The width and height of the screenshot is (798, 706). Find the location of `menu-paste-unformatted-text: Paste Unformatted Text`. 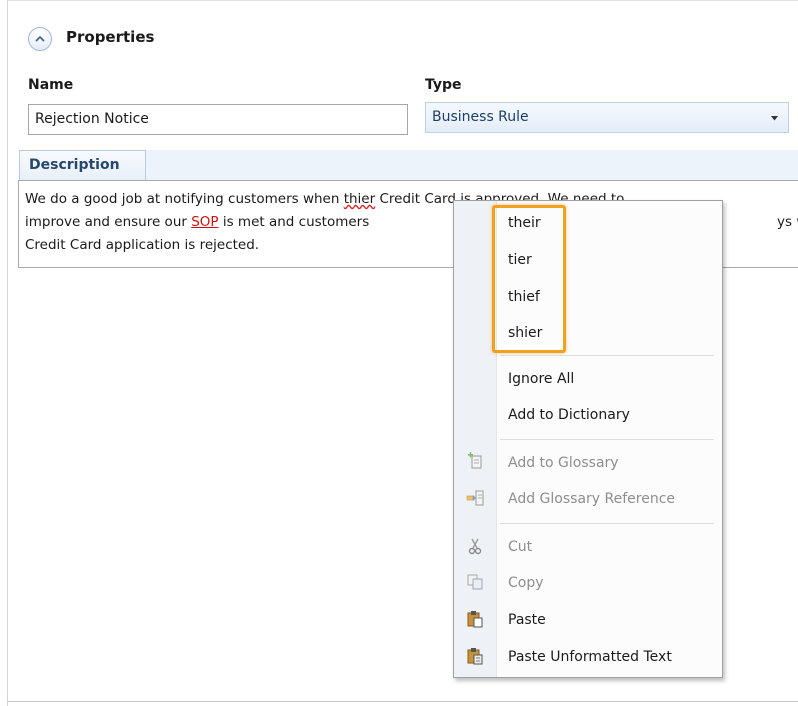

menu-paste-unformatted-text: Paste Unformatted Text is located at coordinates (590, 657).